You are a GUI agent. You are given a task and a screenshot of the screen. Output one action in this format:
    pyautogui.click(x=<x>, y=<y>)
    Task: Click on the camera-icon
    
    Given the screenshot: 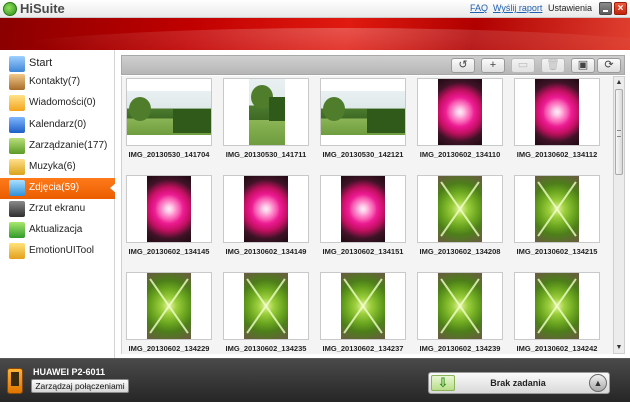 What is the action you would take?
    pyautogui.click(x=17, y=209)
    